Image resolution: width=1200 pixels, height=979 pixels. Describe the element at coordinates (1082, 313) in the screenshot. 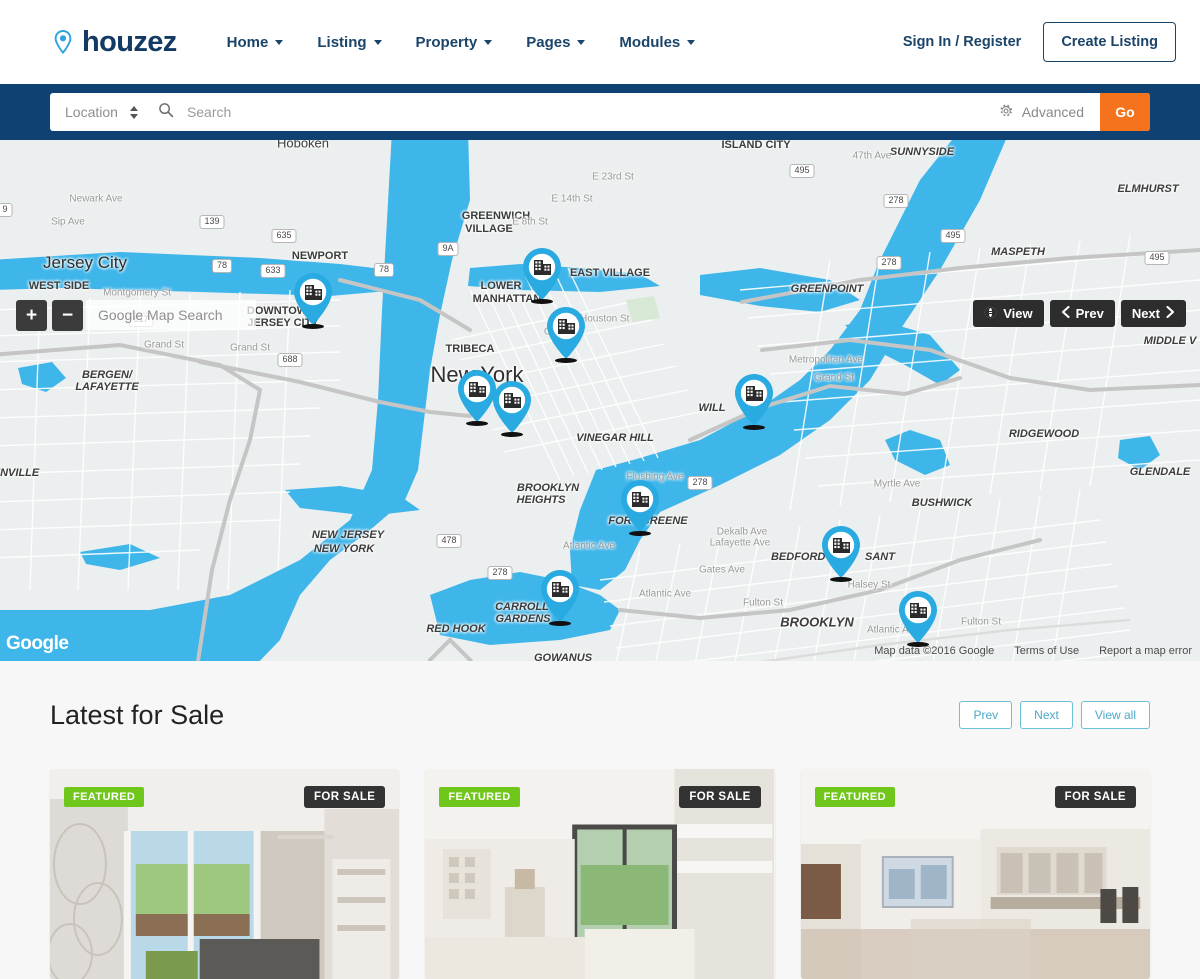

I see `map-prev-button: Prev` at that location.